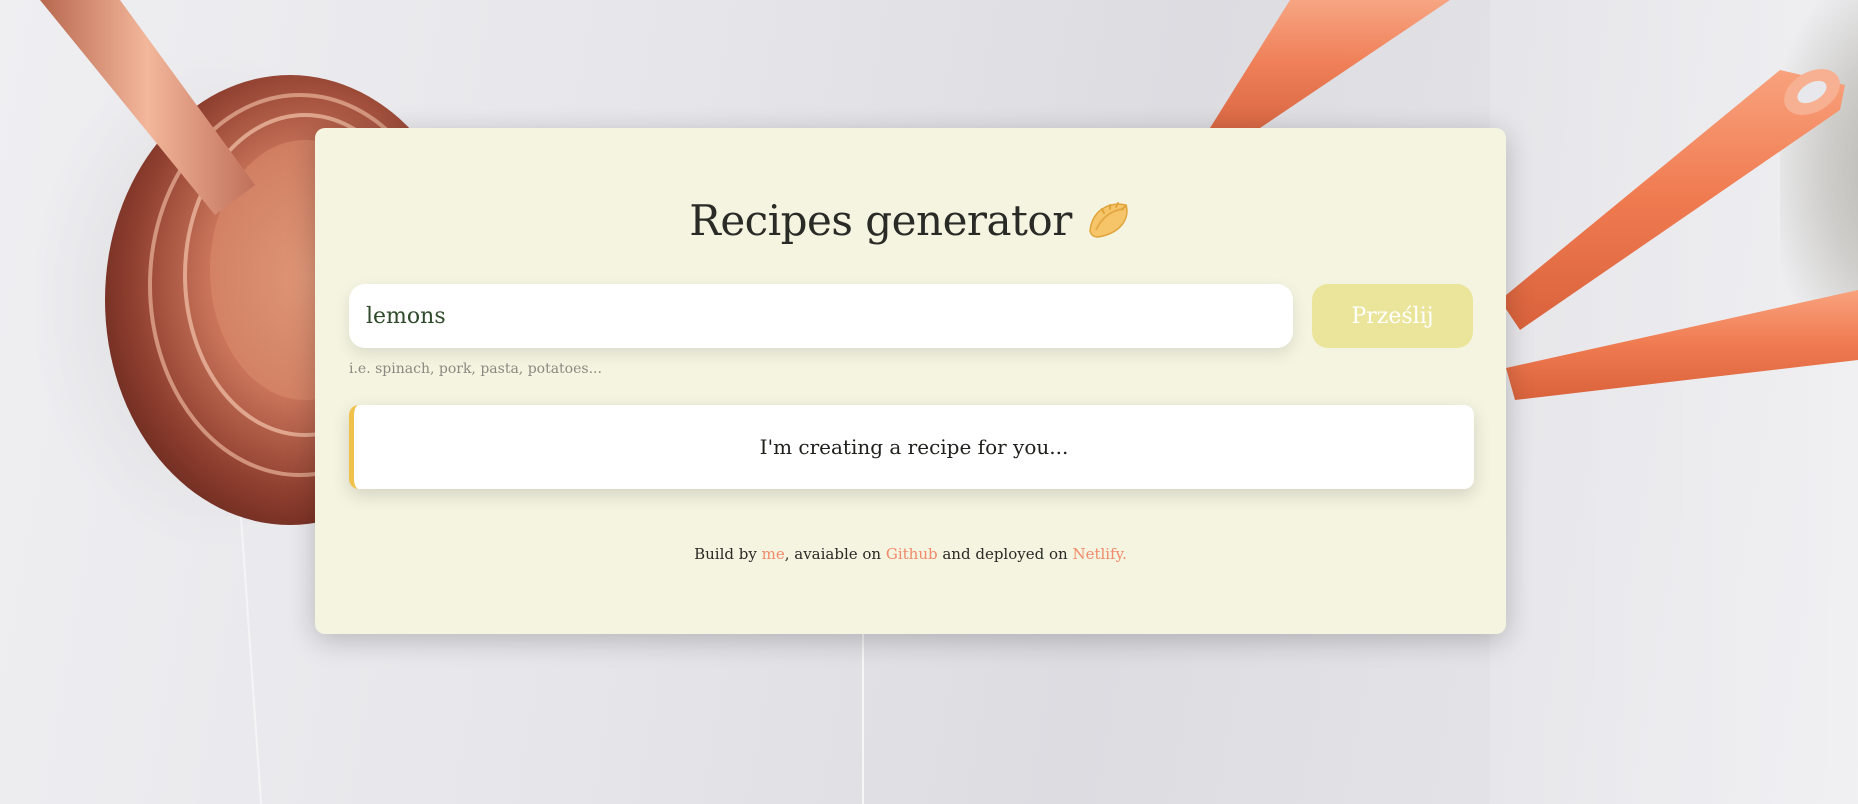 The height and width of the screenshot is (804, 1858). I want to click on dumpling-icon, so click(1109, 219).